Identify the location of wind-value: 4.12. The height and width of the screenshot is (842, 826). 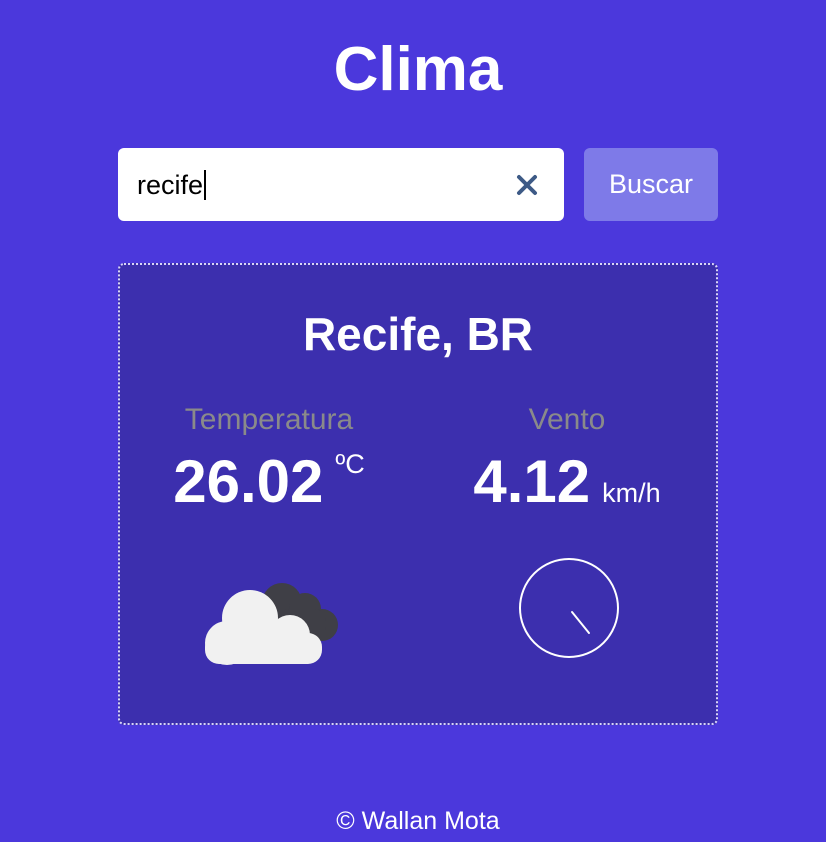
(532, 481).